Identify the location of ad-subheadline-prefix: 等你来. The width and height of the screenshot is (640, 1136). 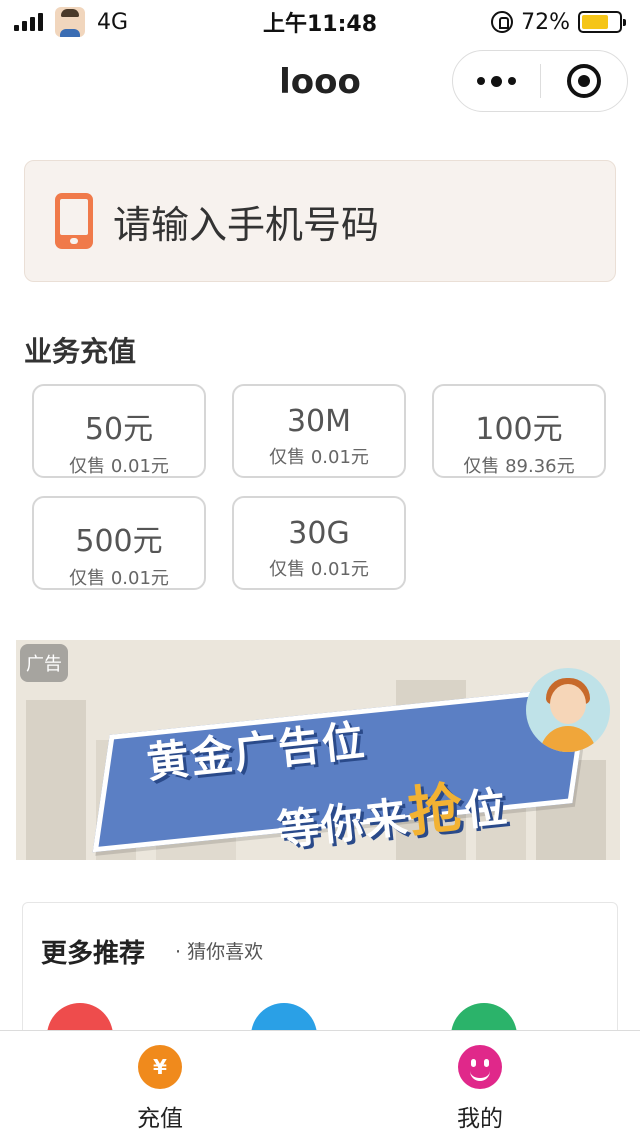
(343, 823).